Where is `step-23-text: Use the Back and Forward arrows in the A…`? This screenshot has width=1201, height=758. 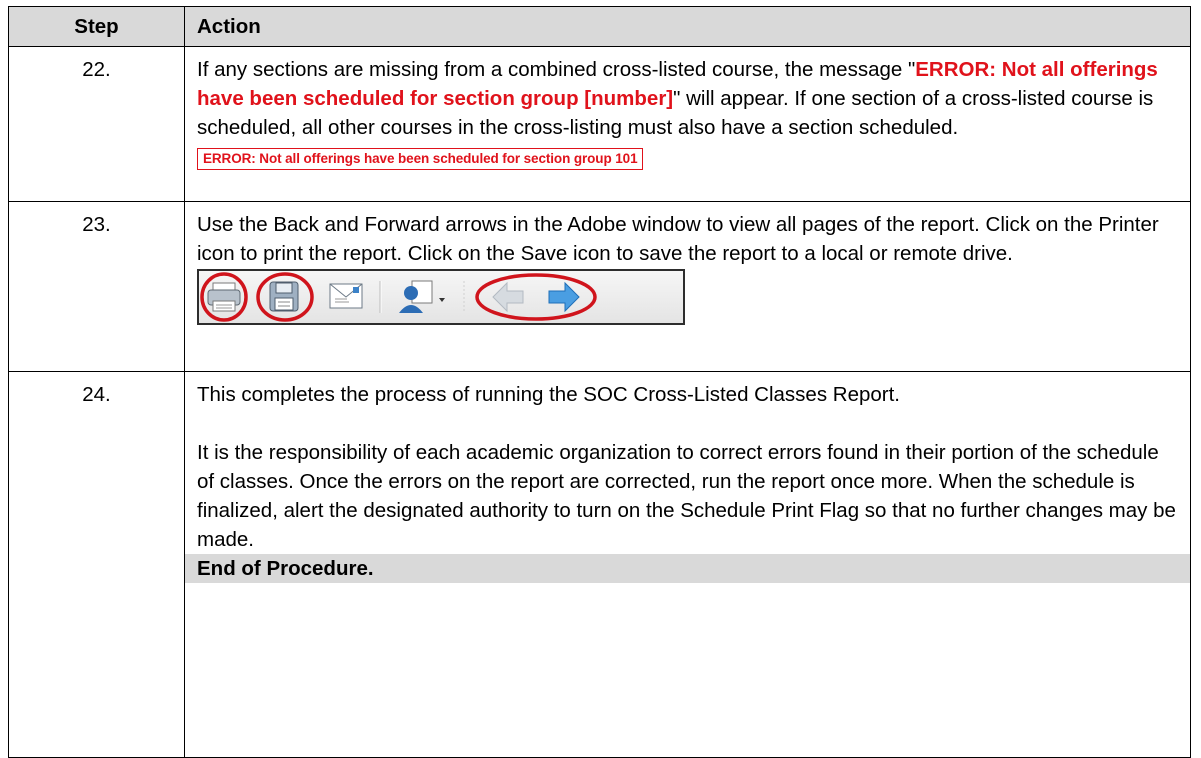 step-23-text: Use the Back and Forward arrows in the A… is located at coordinates (678, 239).